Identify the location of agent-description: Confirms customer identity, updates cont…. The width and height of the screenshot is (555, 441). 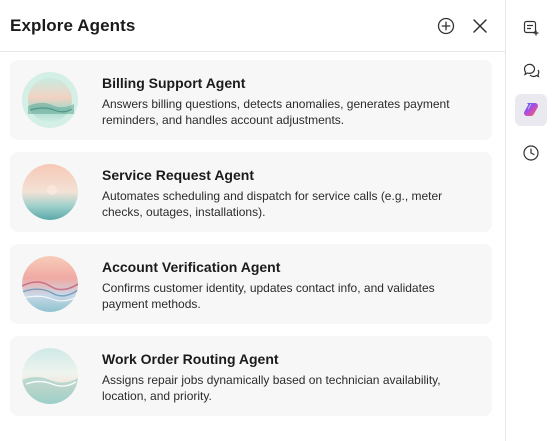
(268, 296).